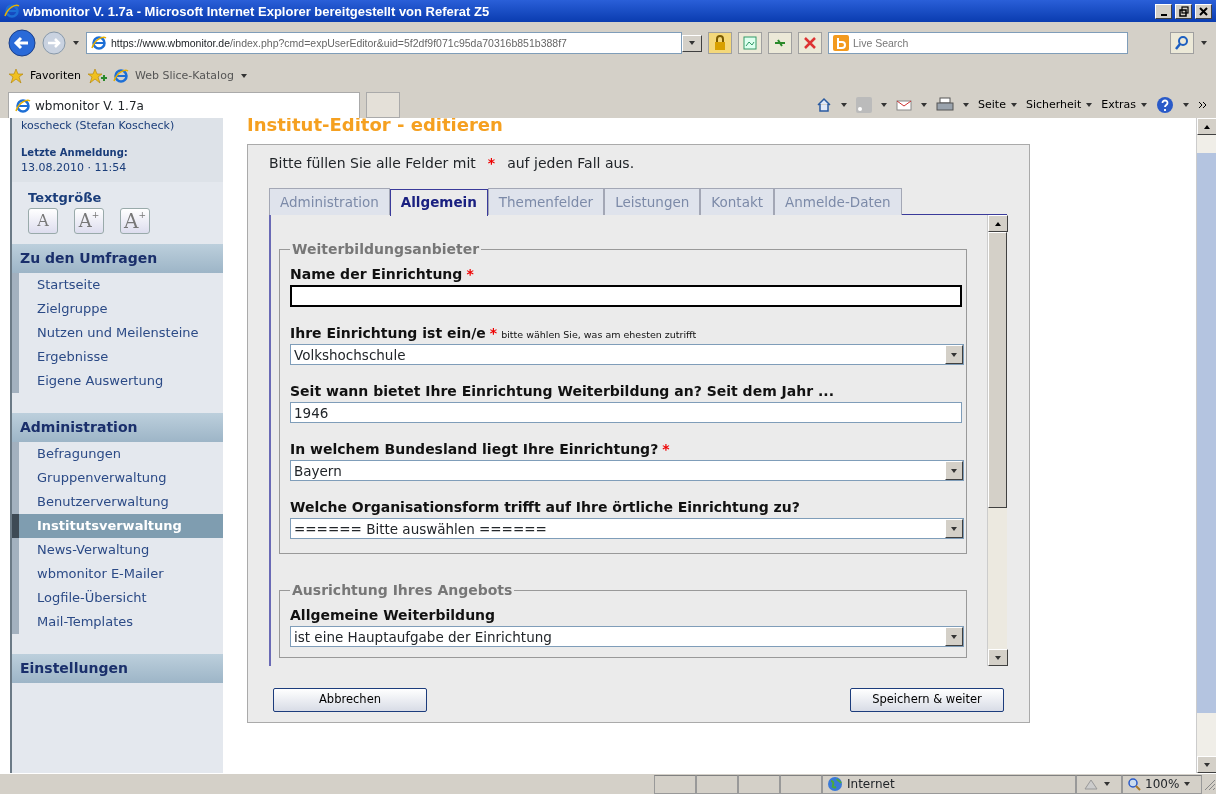 This screenshot has width=1216, height=794. Describe the element at coordinates (1134, 784) in the screenshot. I see `magnifier-icon` at that location.